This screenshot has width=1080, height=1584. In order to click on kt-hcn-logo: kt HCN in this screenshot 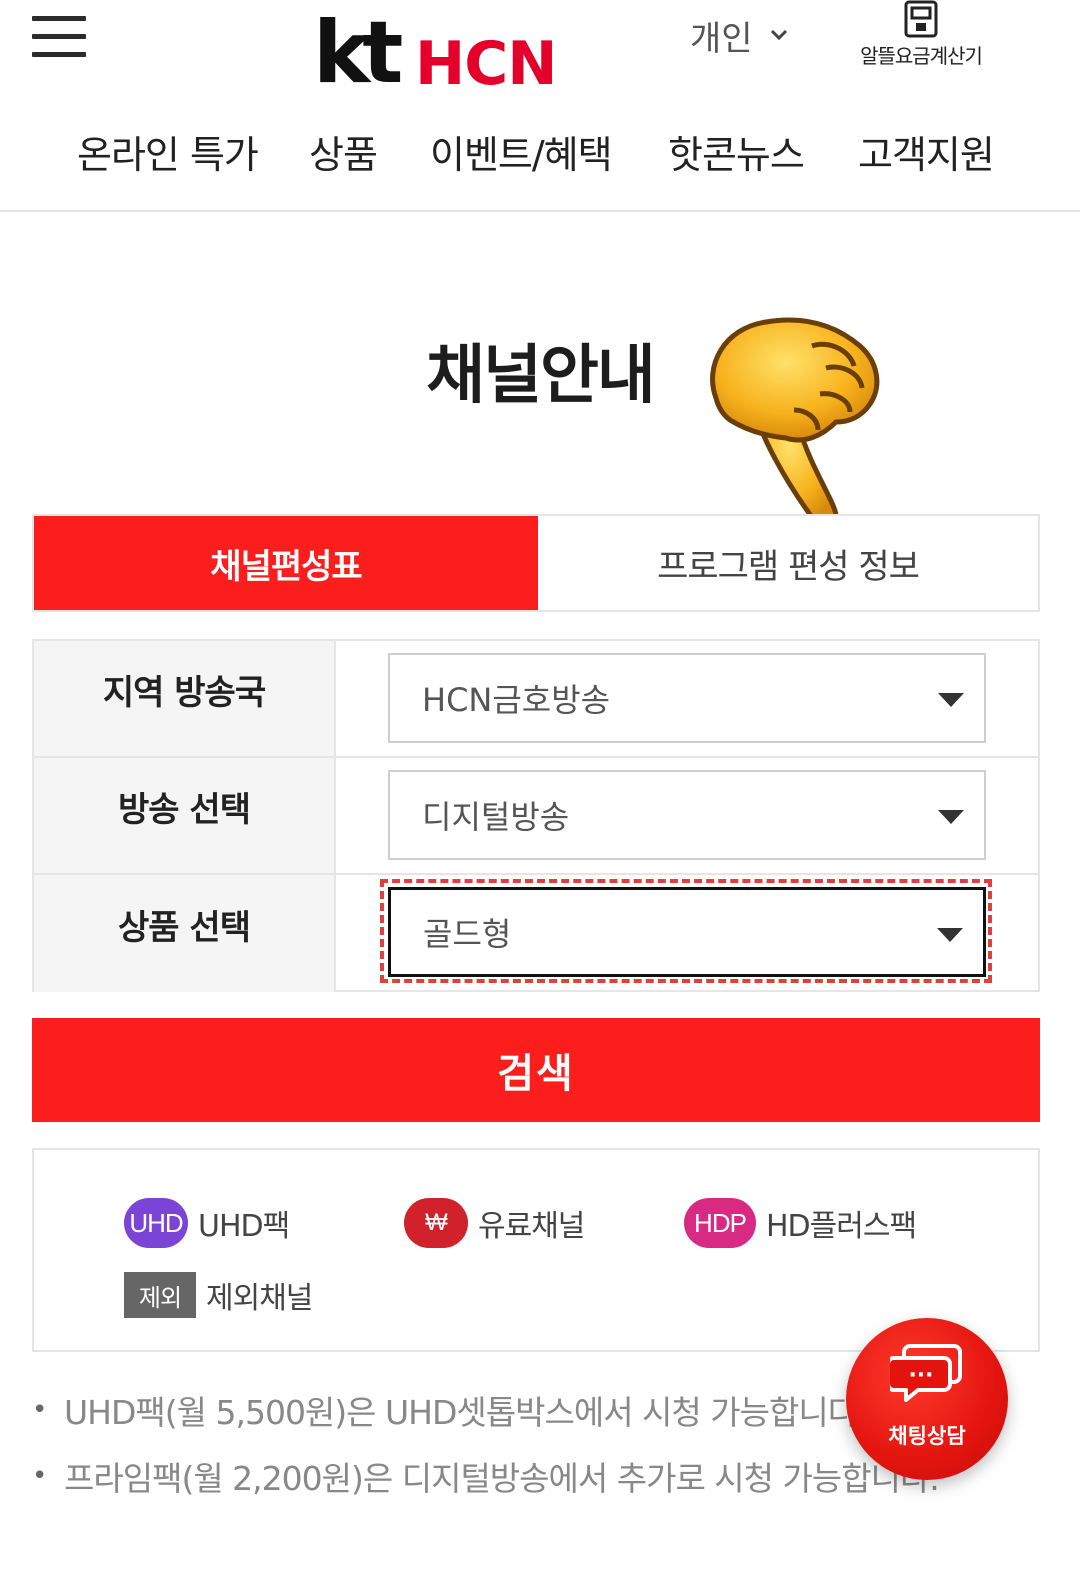, I will do `click(433, 53)`.